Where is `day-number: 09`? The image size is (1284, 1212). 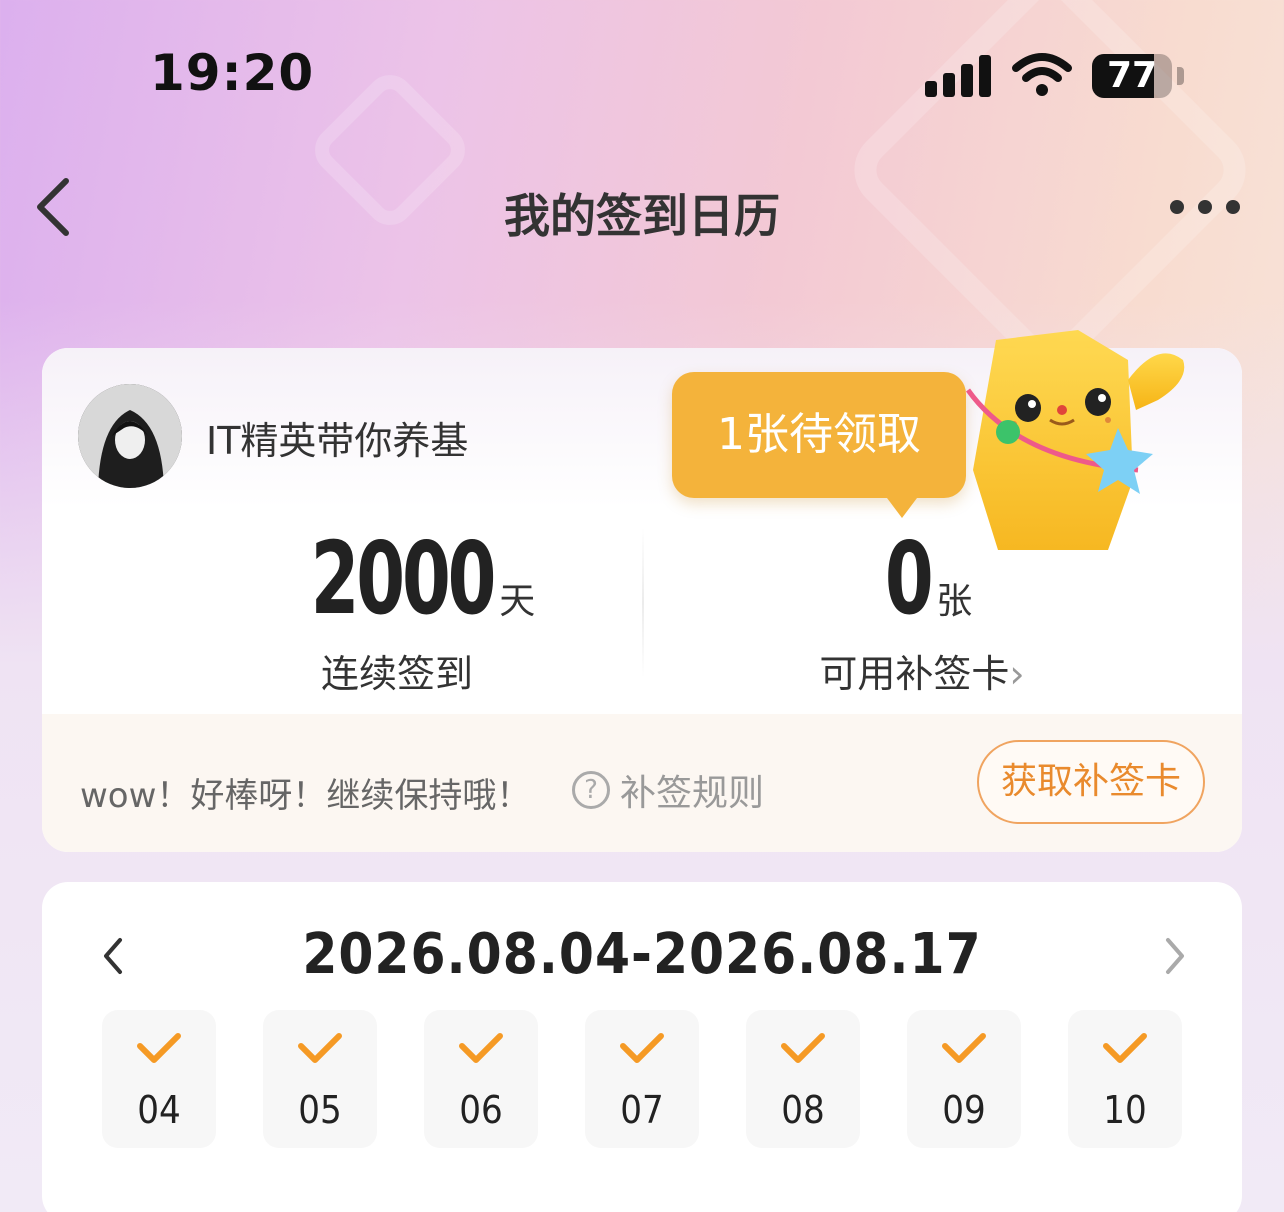
day-number: 09 is located at coordinates (964, 1110).